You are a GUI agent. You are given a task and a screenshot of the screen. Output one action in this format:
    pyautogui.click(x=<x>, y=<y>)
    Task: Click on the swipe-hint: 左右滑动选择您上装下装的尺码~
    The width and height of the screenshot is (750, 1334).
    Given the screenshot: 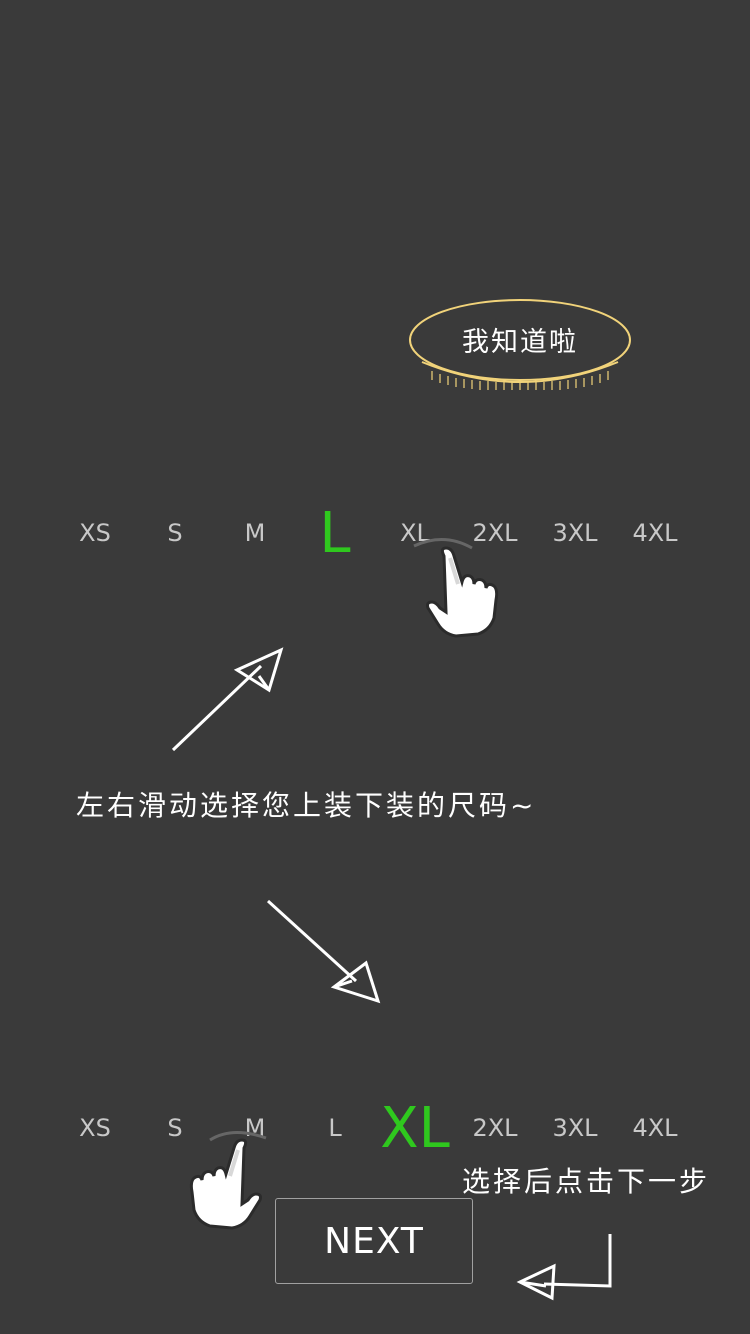 What is the action you would take?
    pyautogui.click(x=306, y=805)
    